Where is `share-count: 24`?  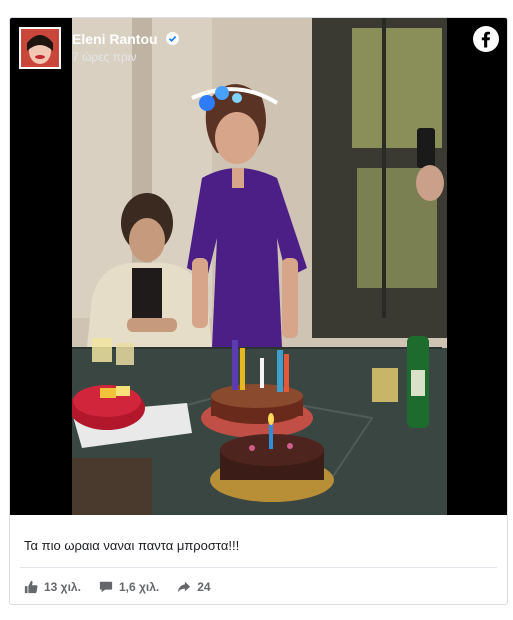
share-count: 24 is located at coordinates (204, 587).